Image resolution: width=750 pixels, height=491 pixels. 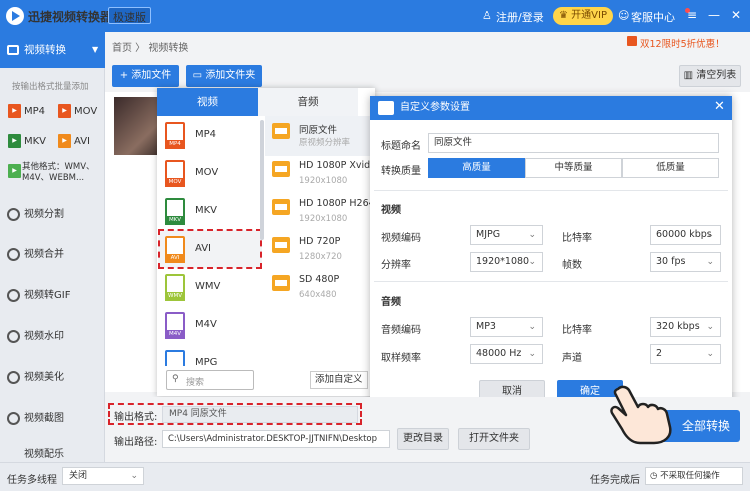 What do you see at coordinates (401, 330) in the screenshot?
I see `audio-codec-label: 音频编码` at bounding box center [401, 330].